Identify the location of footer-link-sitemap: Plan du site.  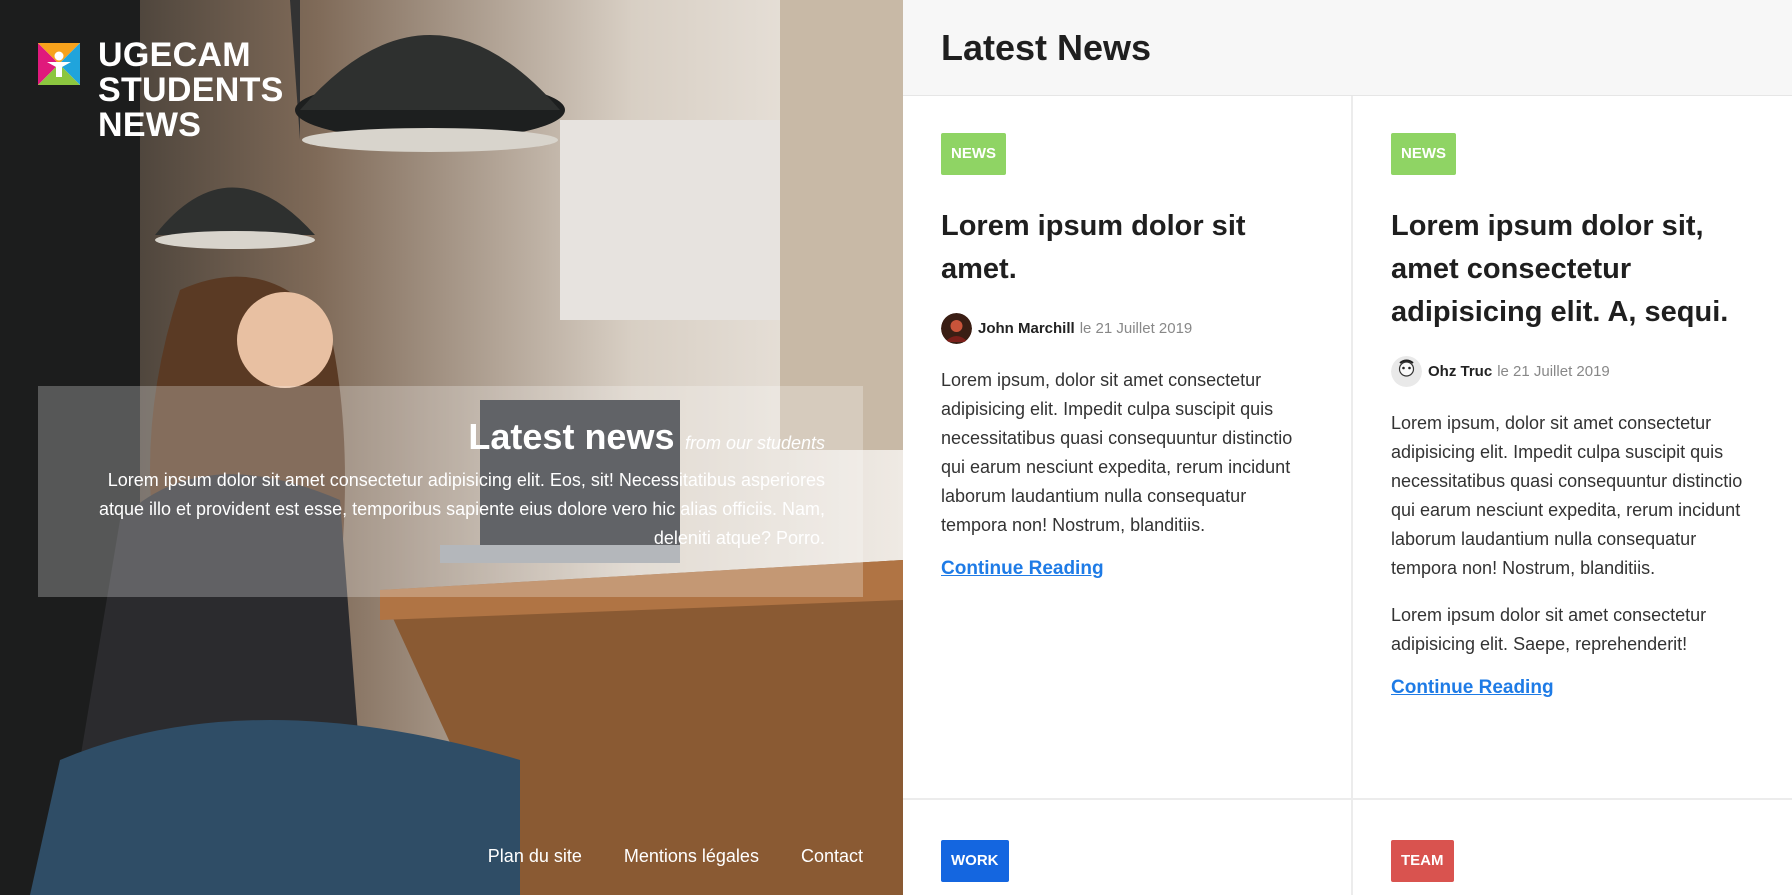
(535, 856).